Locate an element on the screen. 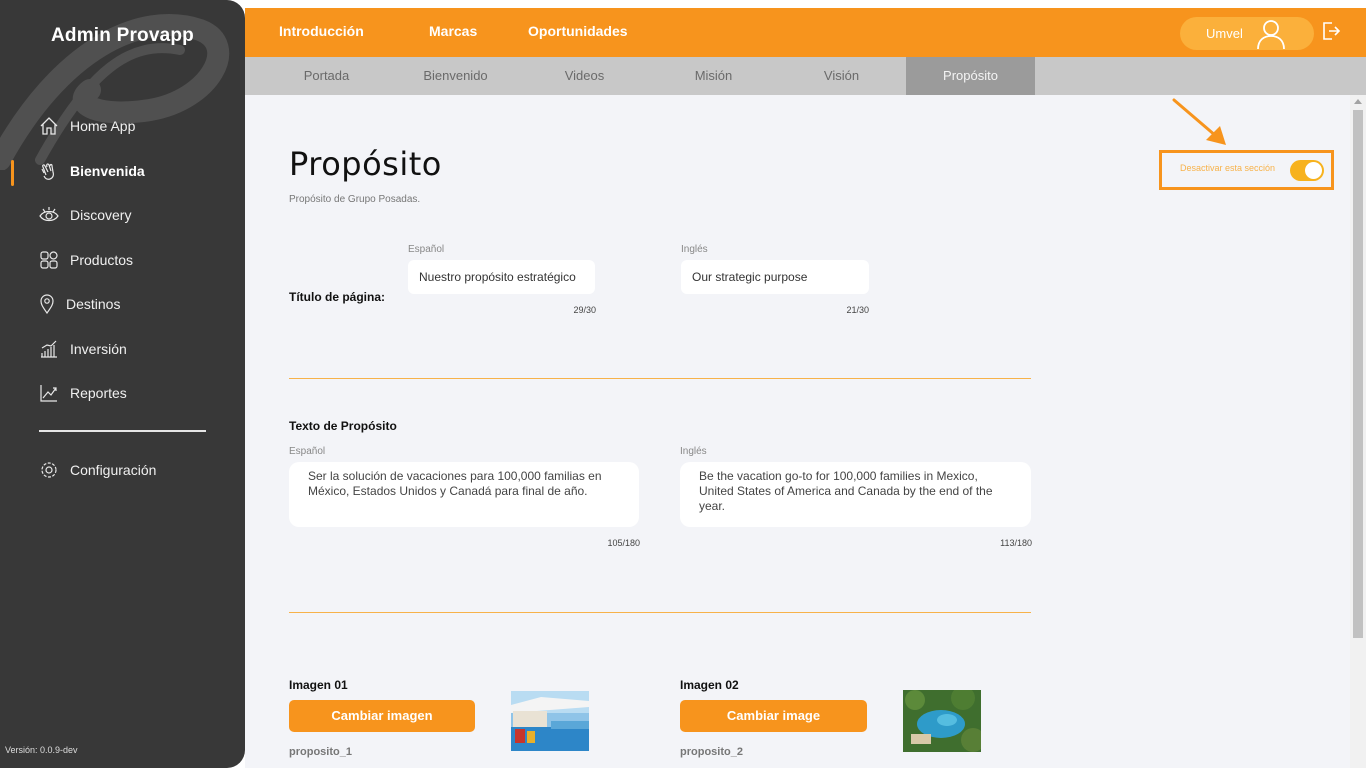 The width and height of the screenshot is (1366, 768). logout-icon is located at coordinates (1331, 33).